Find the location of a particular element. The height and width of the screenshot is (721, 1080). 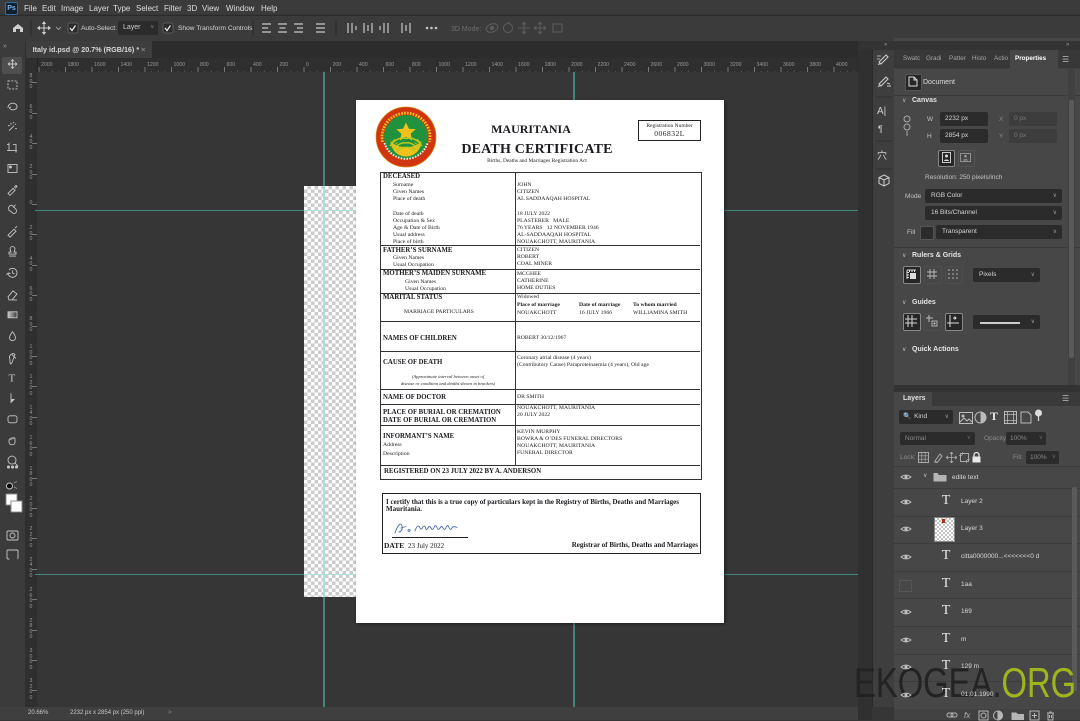

svg-text: 0 is located at coordinates (307, 65).